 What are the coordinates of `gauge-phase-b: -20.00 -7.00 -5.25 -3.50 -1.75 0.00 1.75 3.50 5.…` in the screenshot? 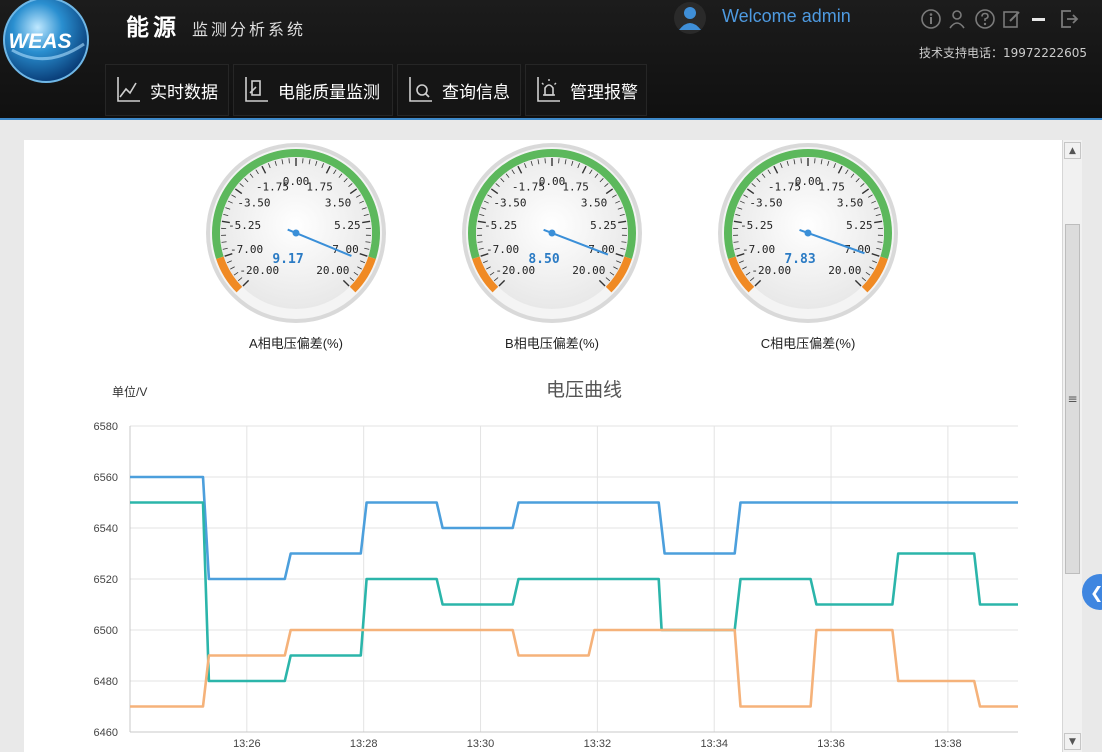 It's located at (552, 245).